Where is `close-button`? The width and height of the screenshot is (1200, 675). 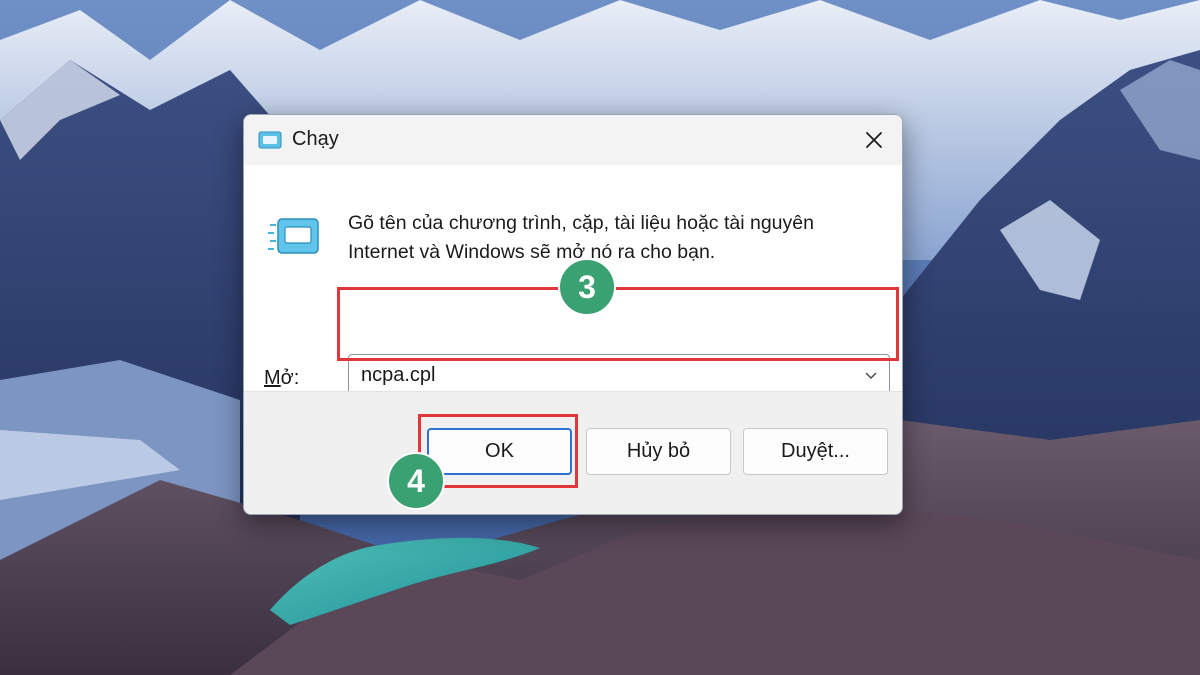 close-button is located at coordinates (874, 140).